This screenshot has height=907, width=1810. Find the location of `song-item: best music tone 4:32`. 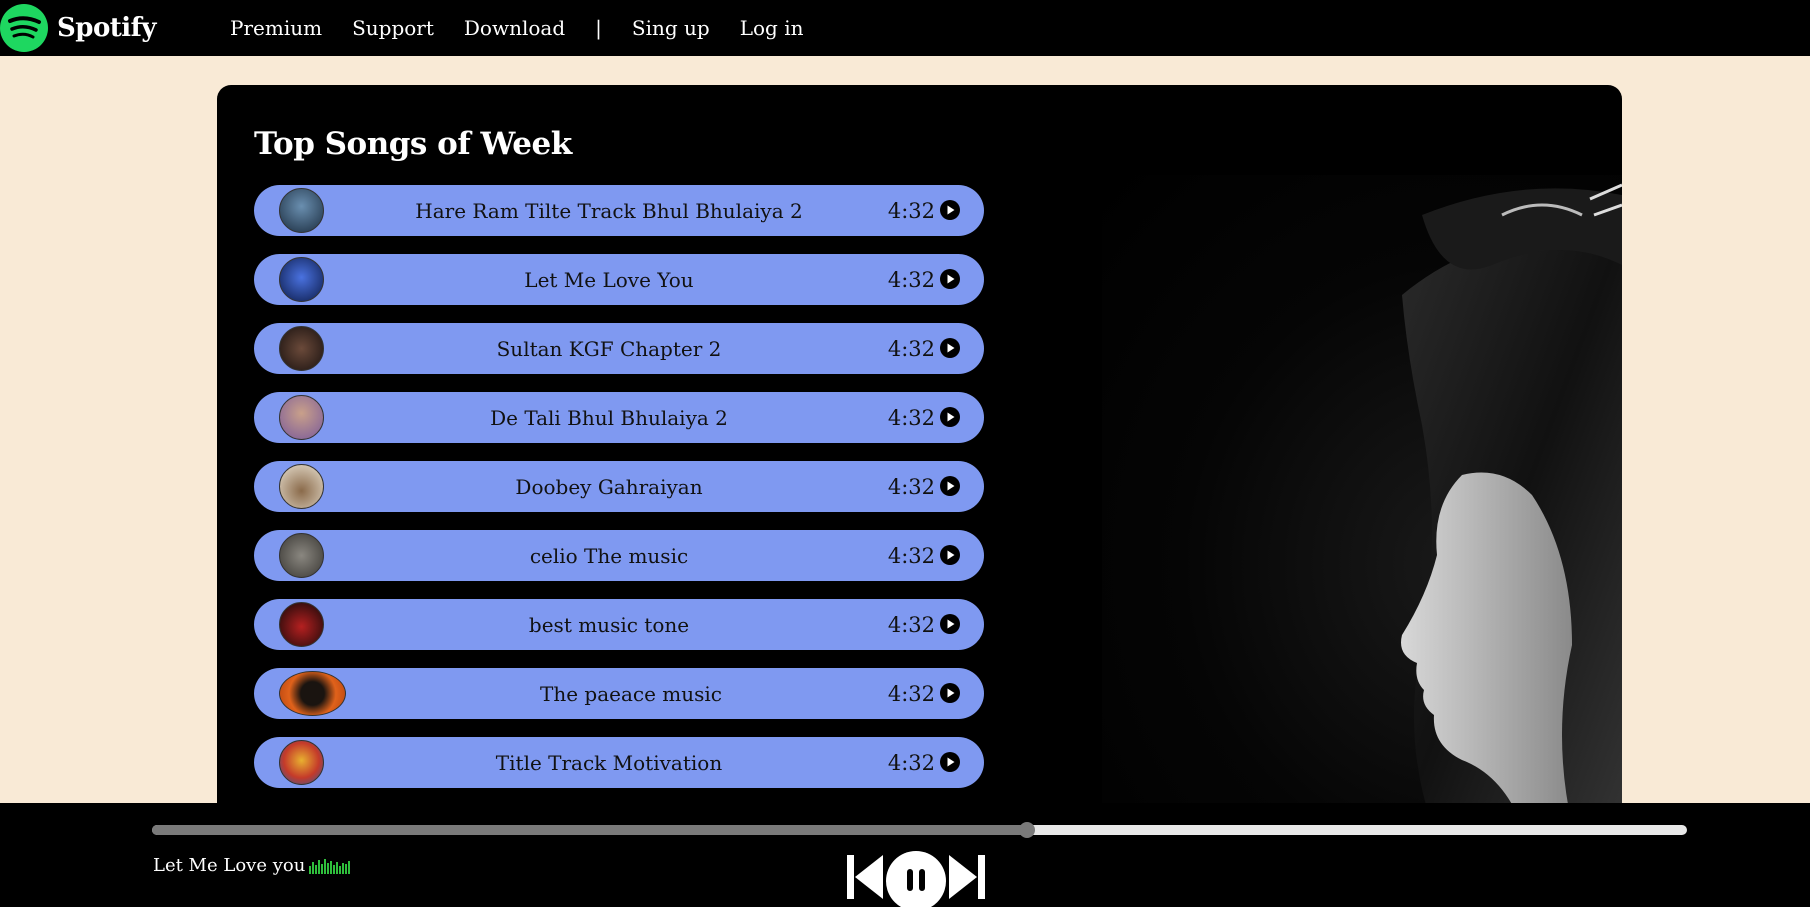

song-item: best music tone 4:32 is located at coordinates (619, 624).